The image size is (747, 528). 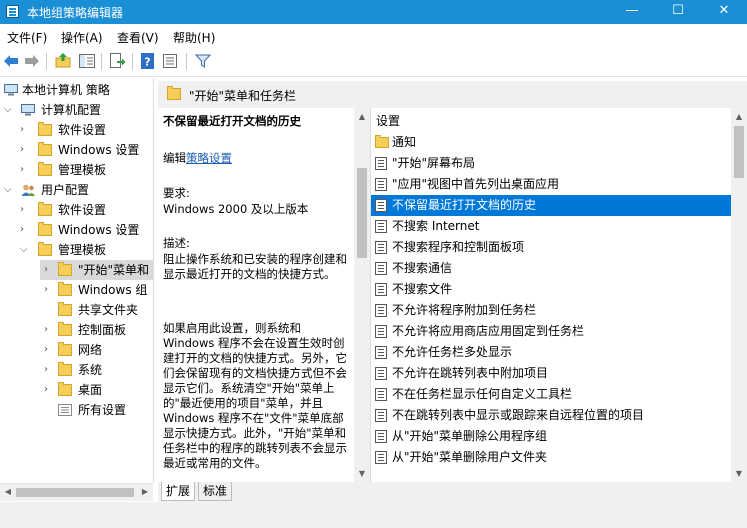 What do you see at coordinates (11, 61) in the screenshot?
I see `back-arrow-icon` at bounding box center [11, 61].